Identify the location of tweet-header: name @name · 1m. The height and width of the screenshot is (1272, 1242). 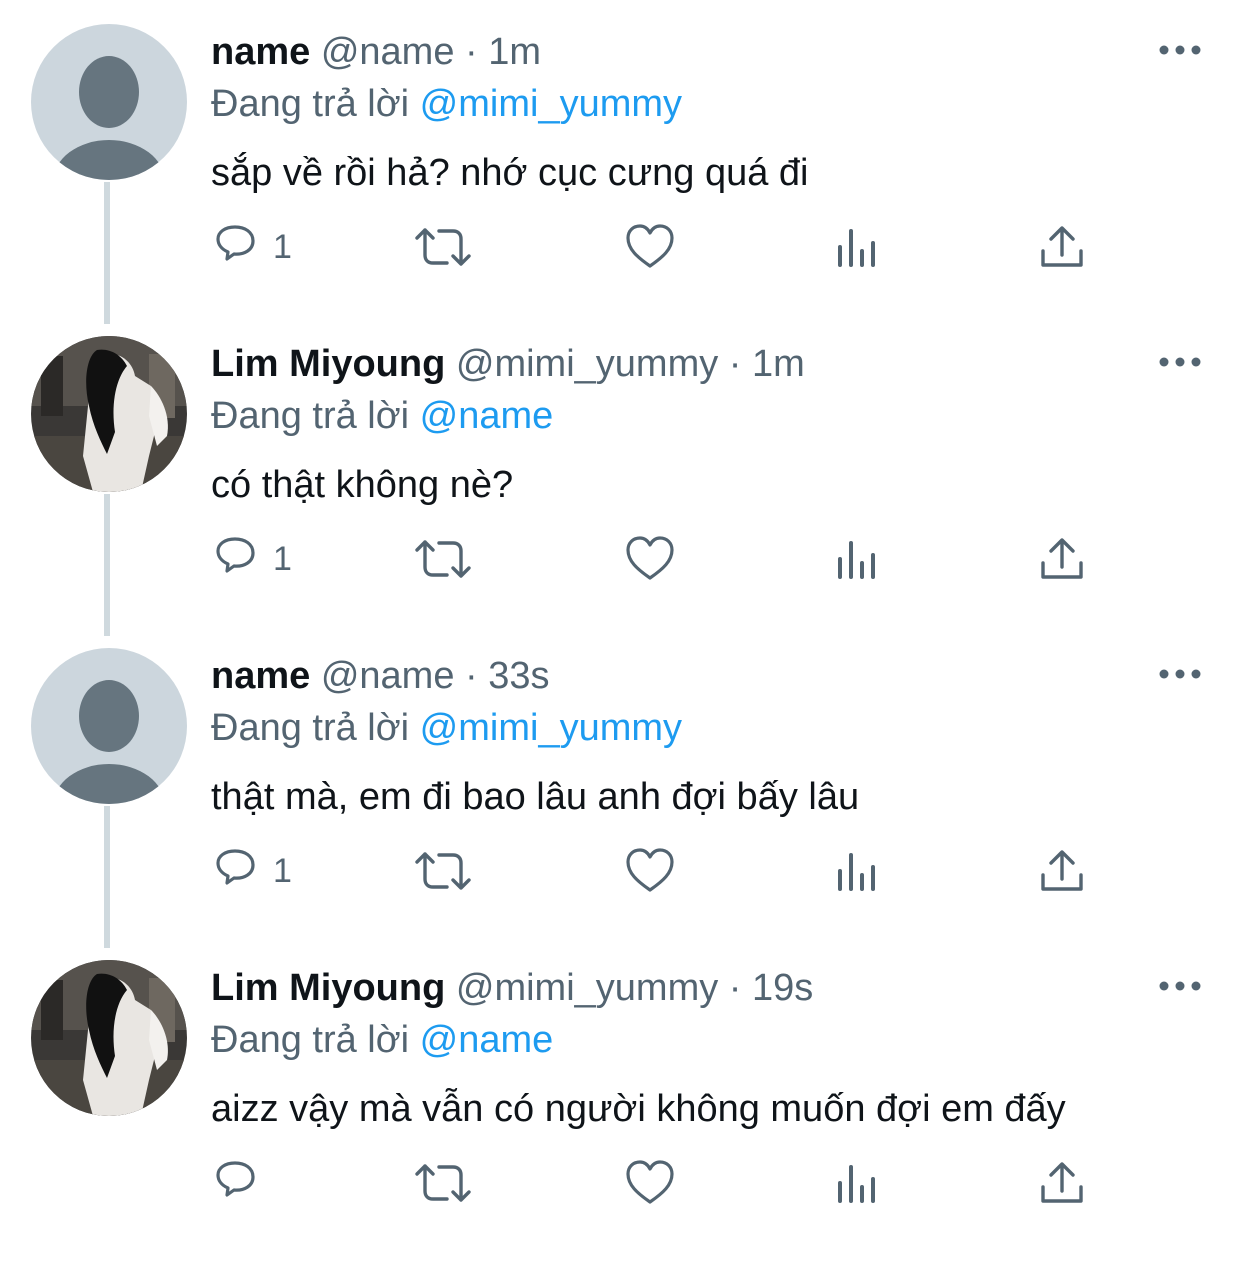
(376, 52).